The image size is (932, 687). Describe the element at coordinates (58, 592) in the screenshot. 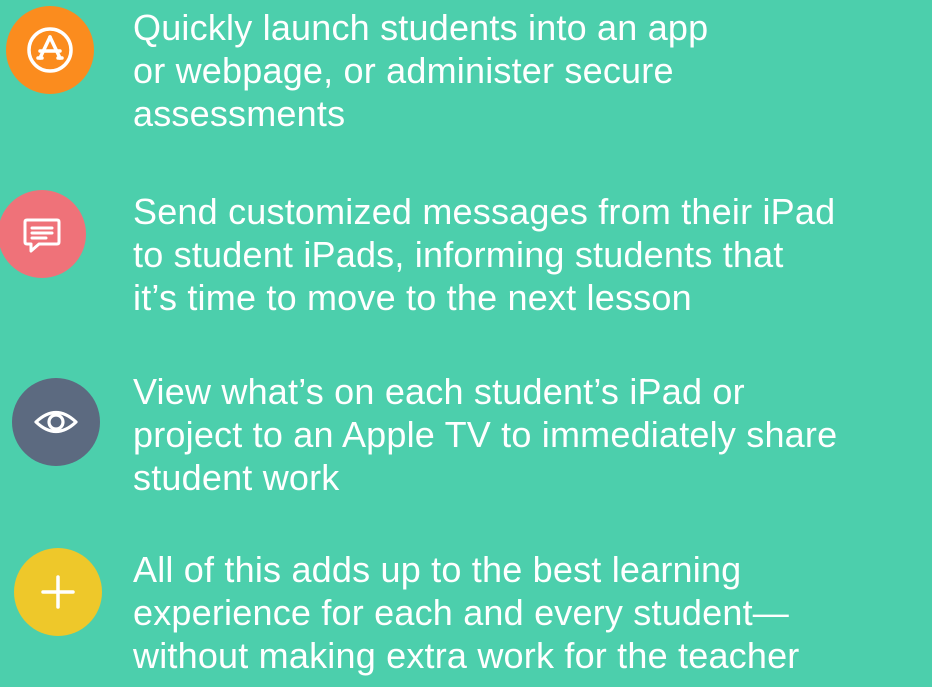

I see `plus-icon` at that location.